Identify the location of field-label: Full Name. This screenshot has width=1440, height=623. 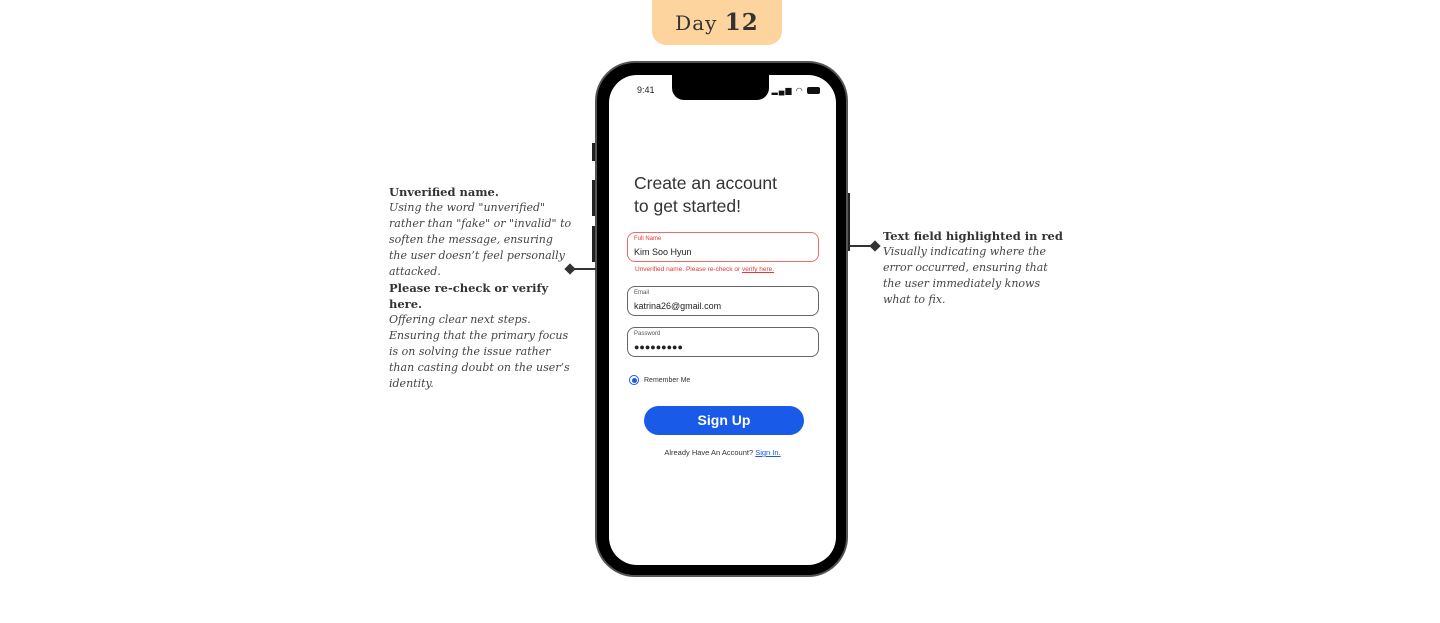
(648, 239).